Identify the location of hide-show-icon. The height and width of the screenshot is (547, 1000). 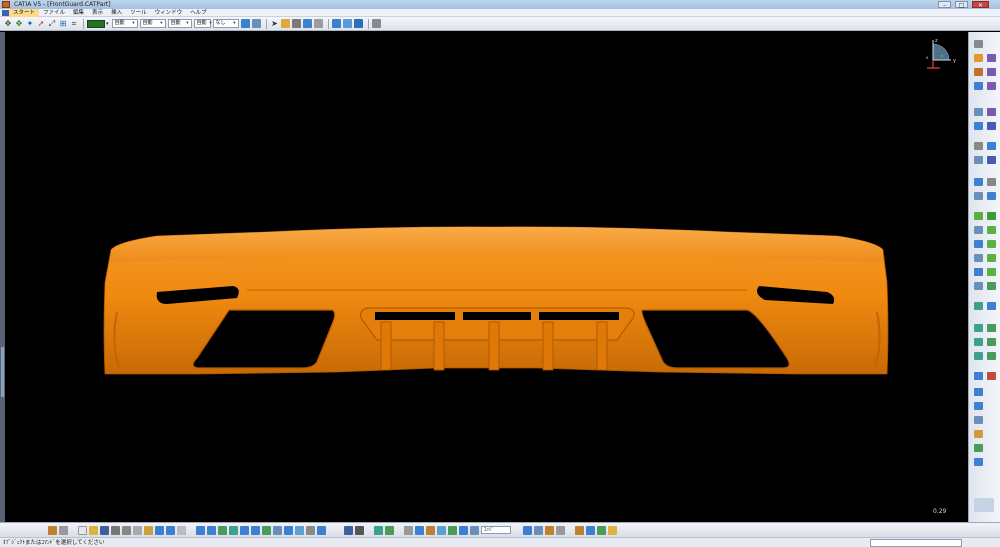
(310, 530).